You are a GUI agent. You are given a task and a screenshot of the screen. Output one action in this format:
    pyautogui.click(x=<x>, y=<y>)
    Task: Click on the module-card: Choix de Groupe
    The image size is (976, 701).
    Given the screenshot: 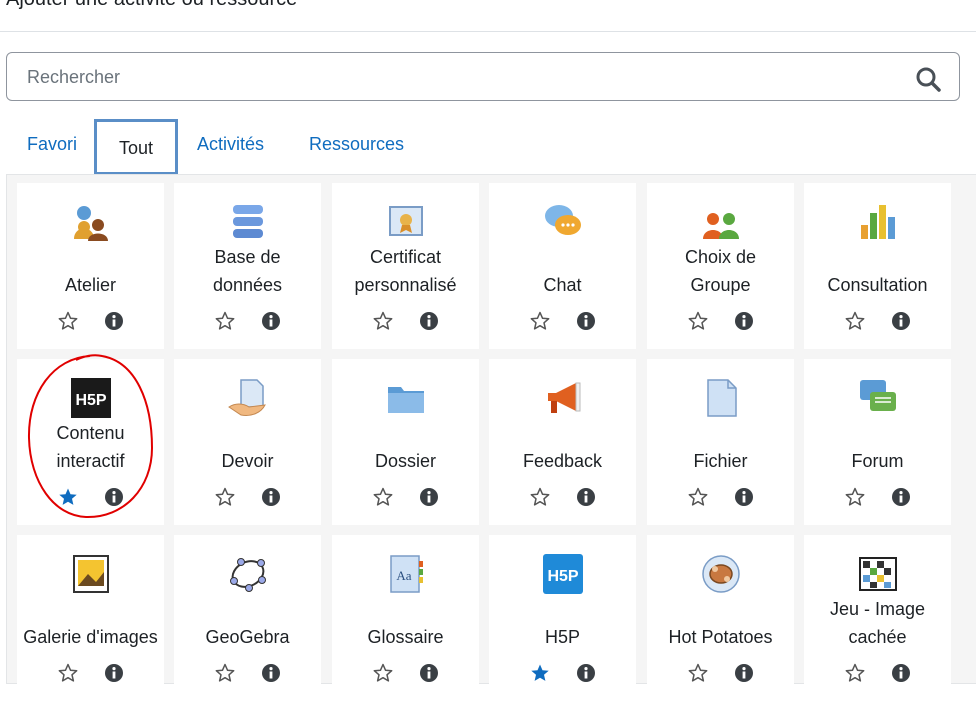 What is the action you would take?
    pyautogui.click(x=720, y=266)
    